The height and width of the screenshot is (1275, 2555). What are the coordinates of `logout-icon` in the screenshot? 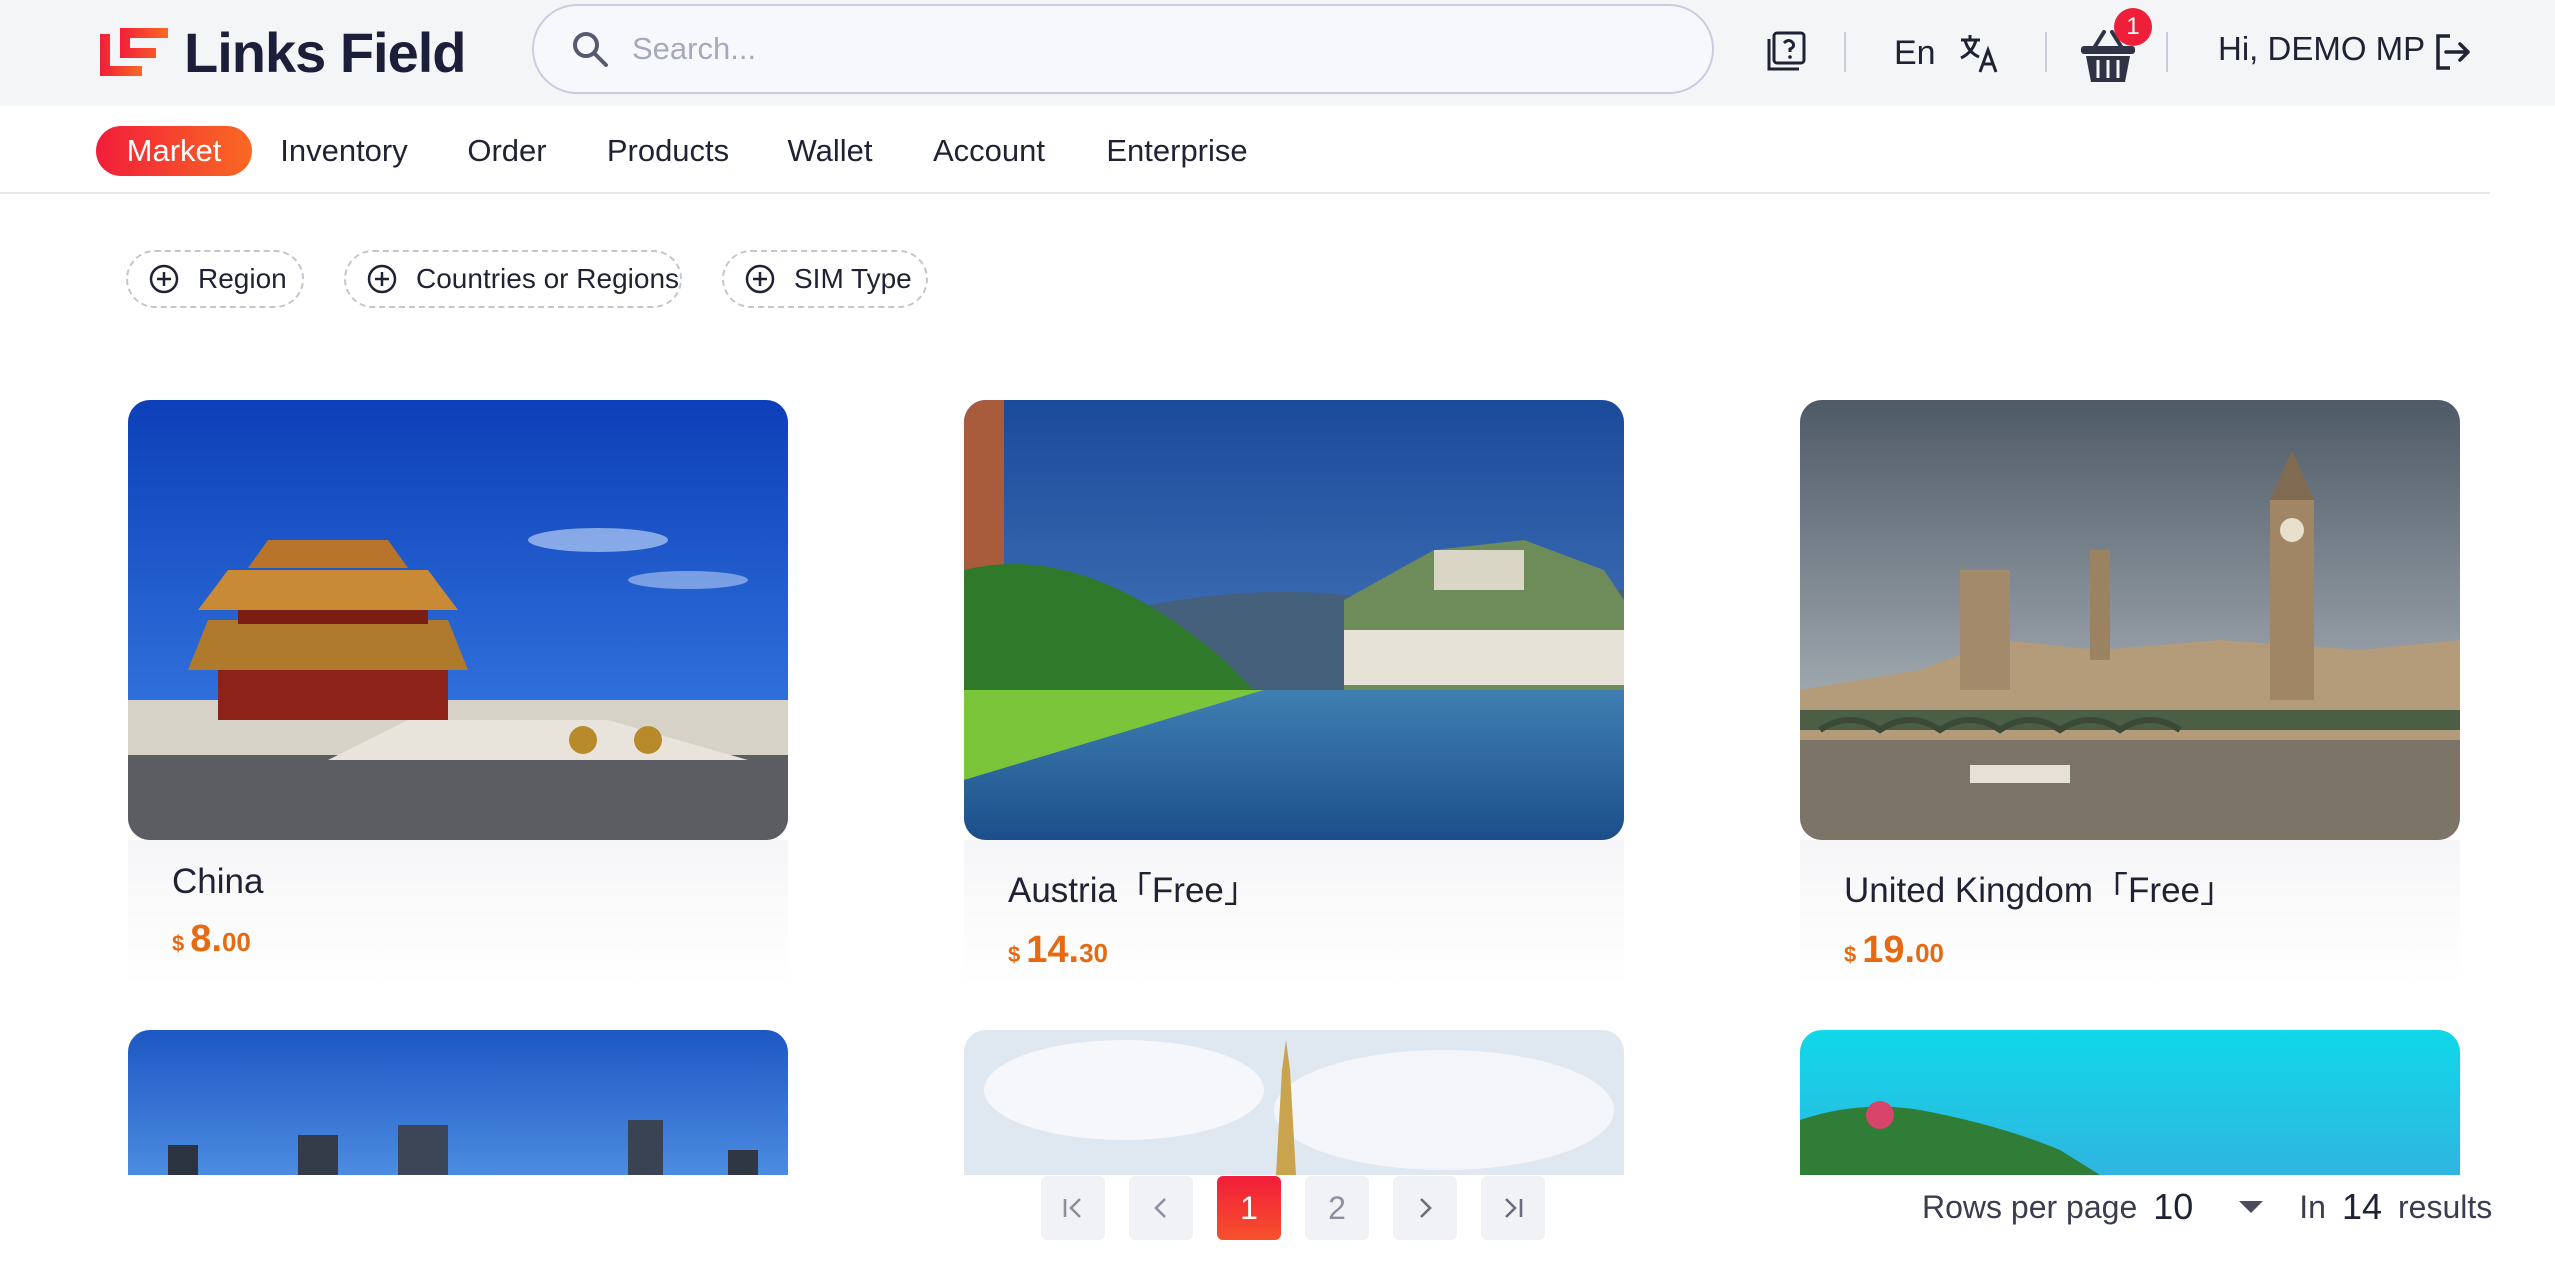 It's located at (2452, 52).